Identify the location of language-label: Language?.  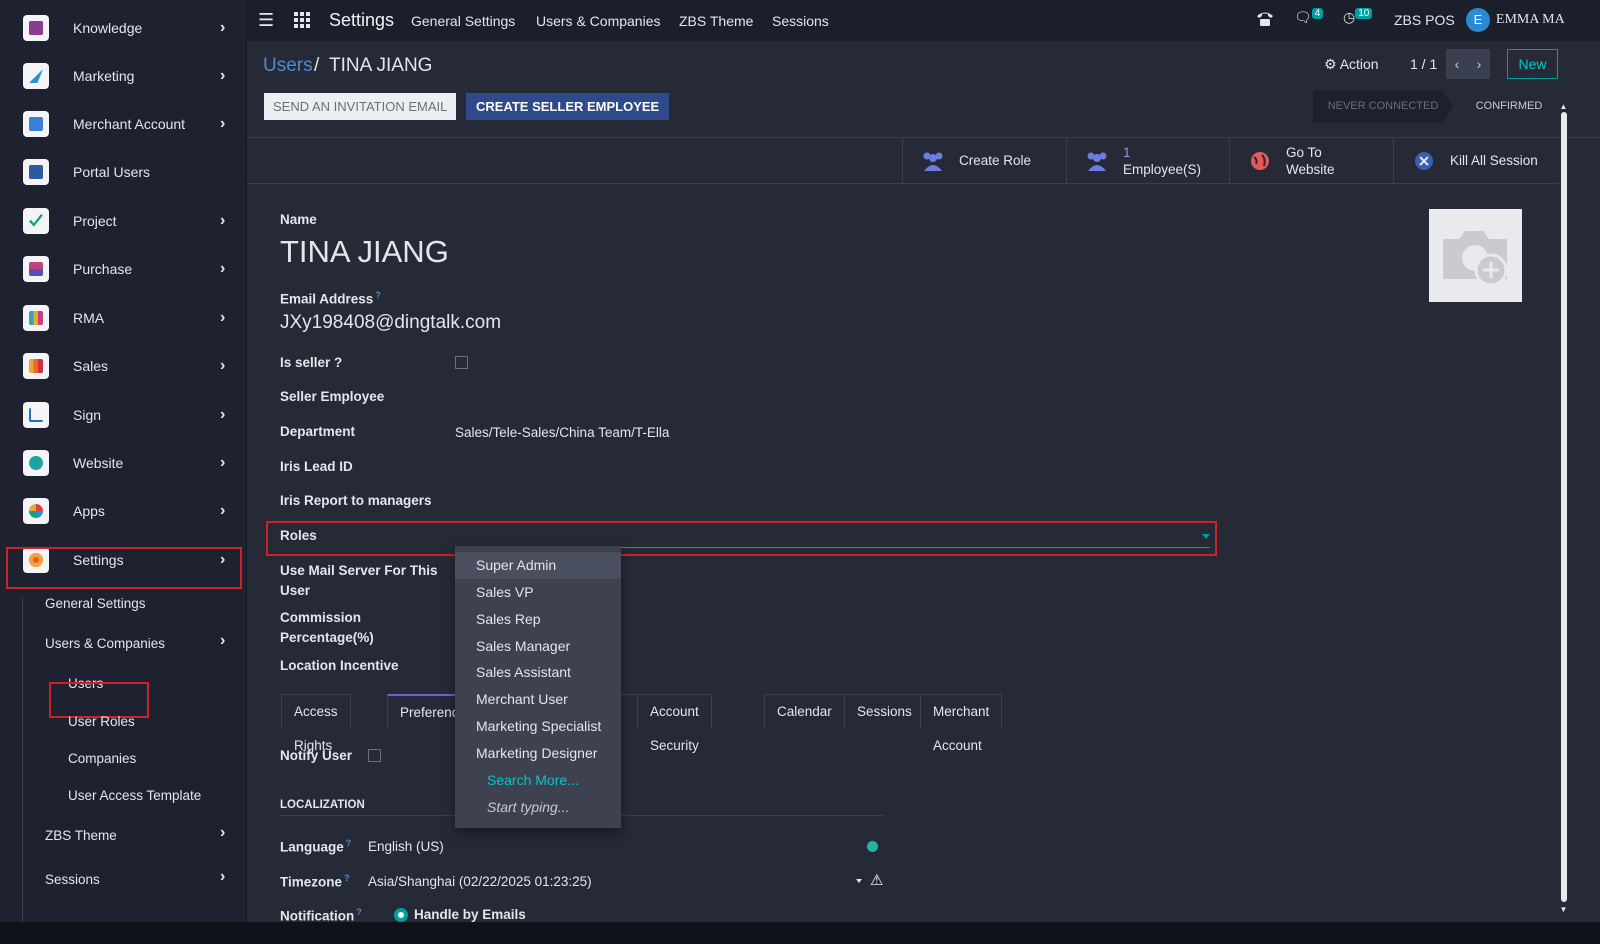
(316, 846).